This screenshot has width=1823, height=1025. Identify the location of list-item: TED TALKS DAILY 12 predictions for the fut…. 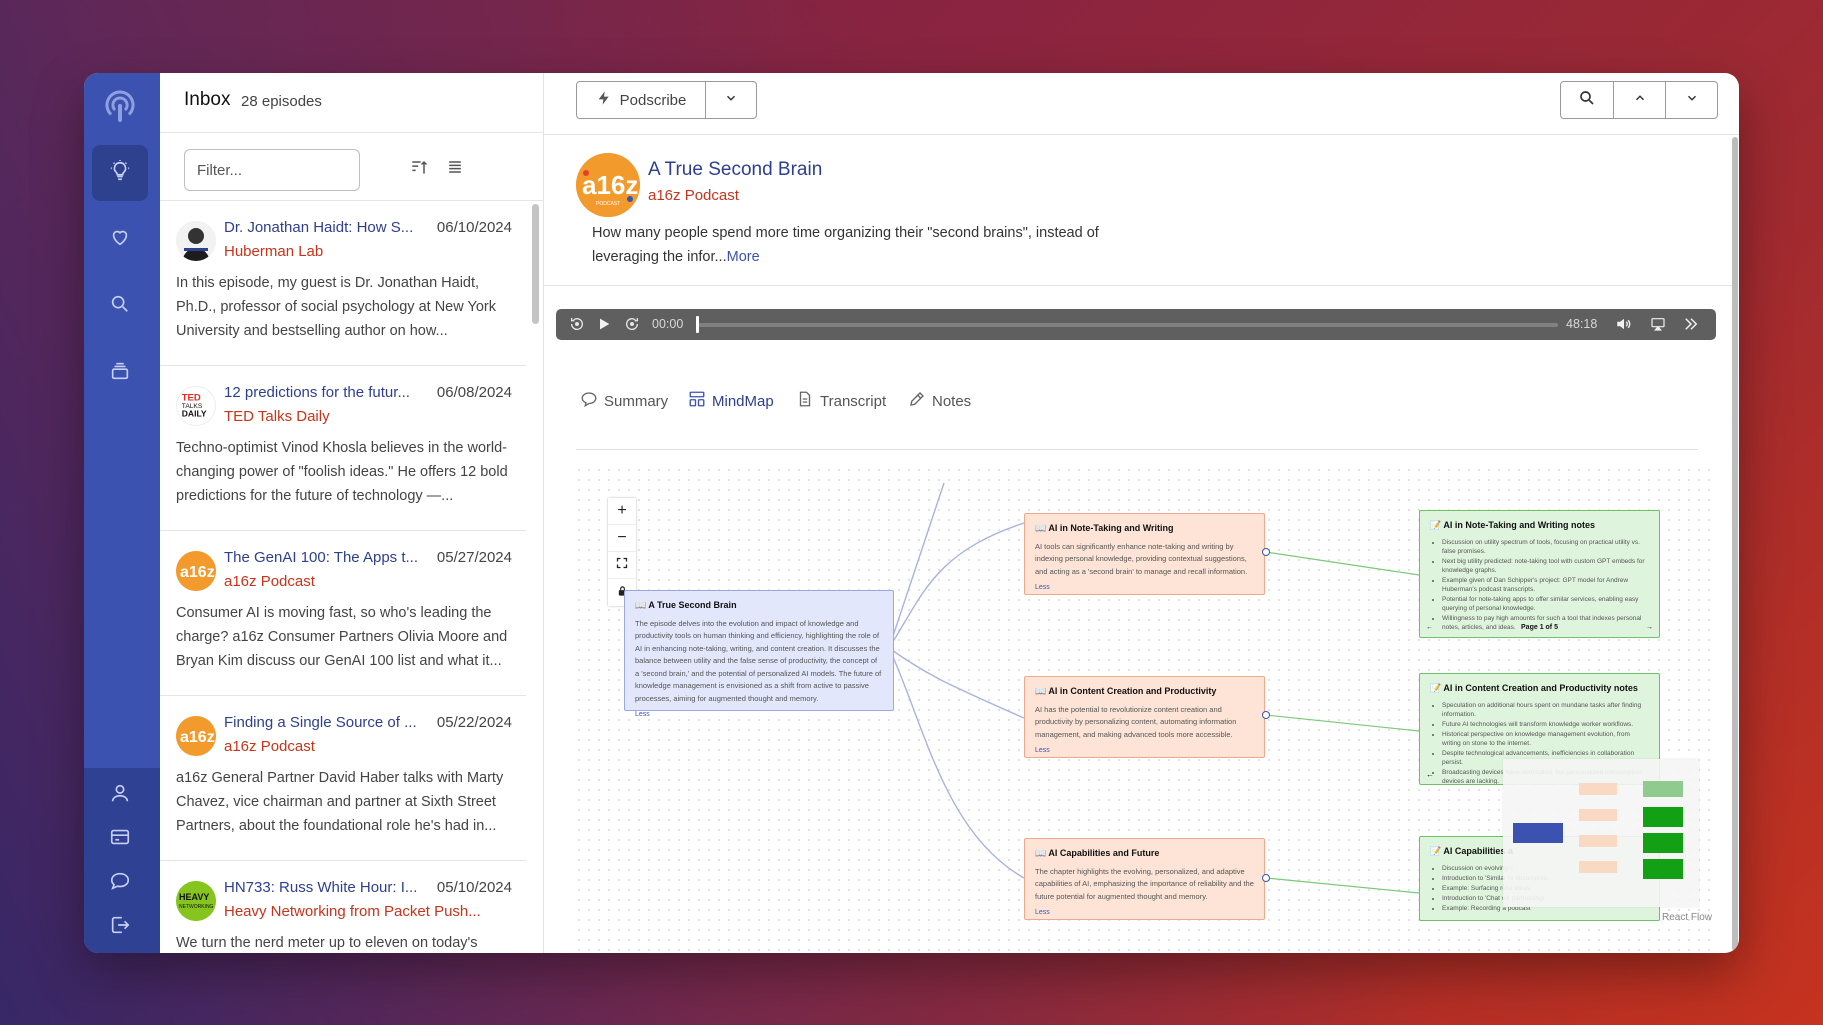
(343, 448).